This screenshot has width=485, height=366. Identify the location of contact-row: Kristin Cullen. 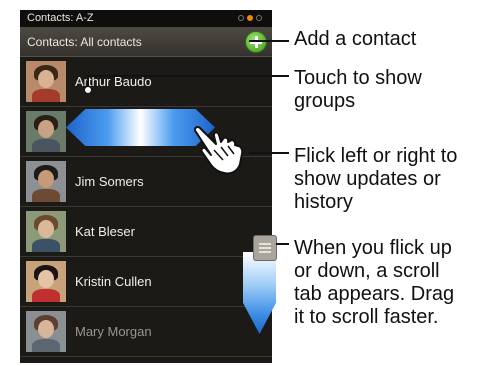
(146, 282).